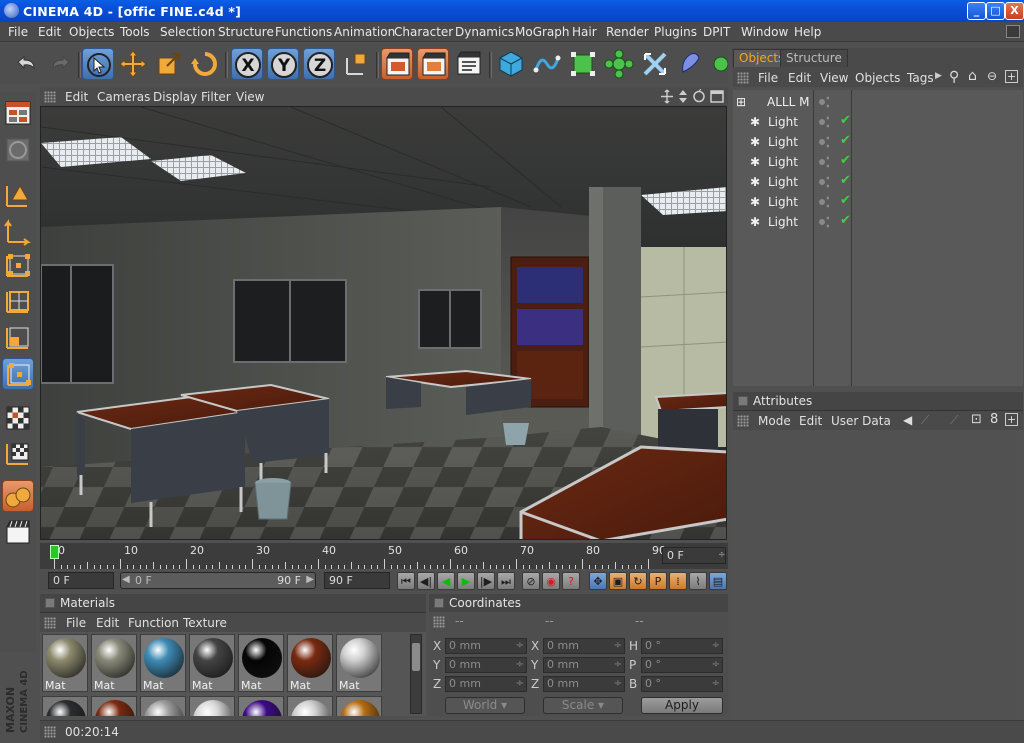  Describe the element at coordinates (694, 555) in the screenshot. I see `current-frame-field: 0 F` at that location.